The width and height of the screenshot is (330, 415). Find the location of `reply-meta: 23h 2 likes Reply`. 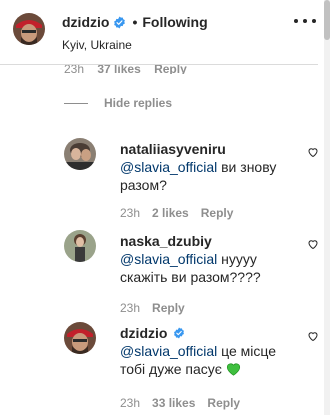

reply-meta: 23h 2 likes Reply is located at coordinates (182, 213).